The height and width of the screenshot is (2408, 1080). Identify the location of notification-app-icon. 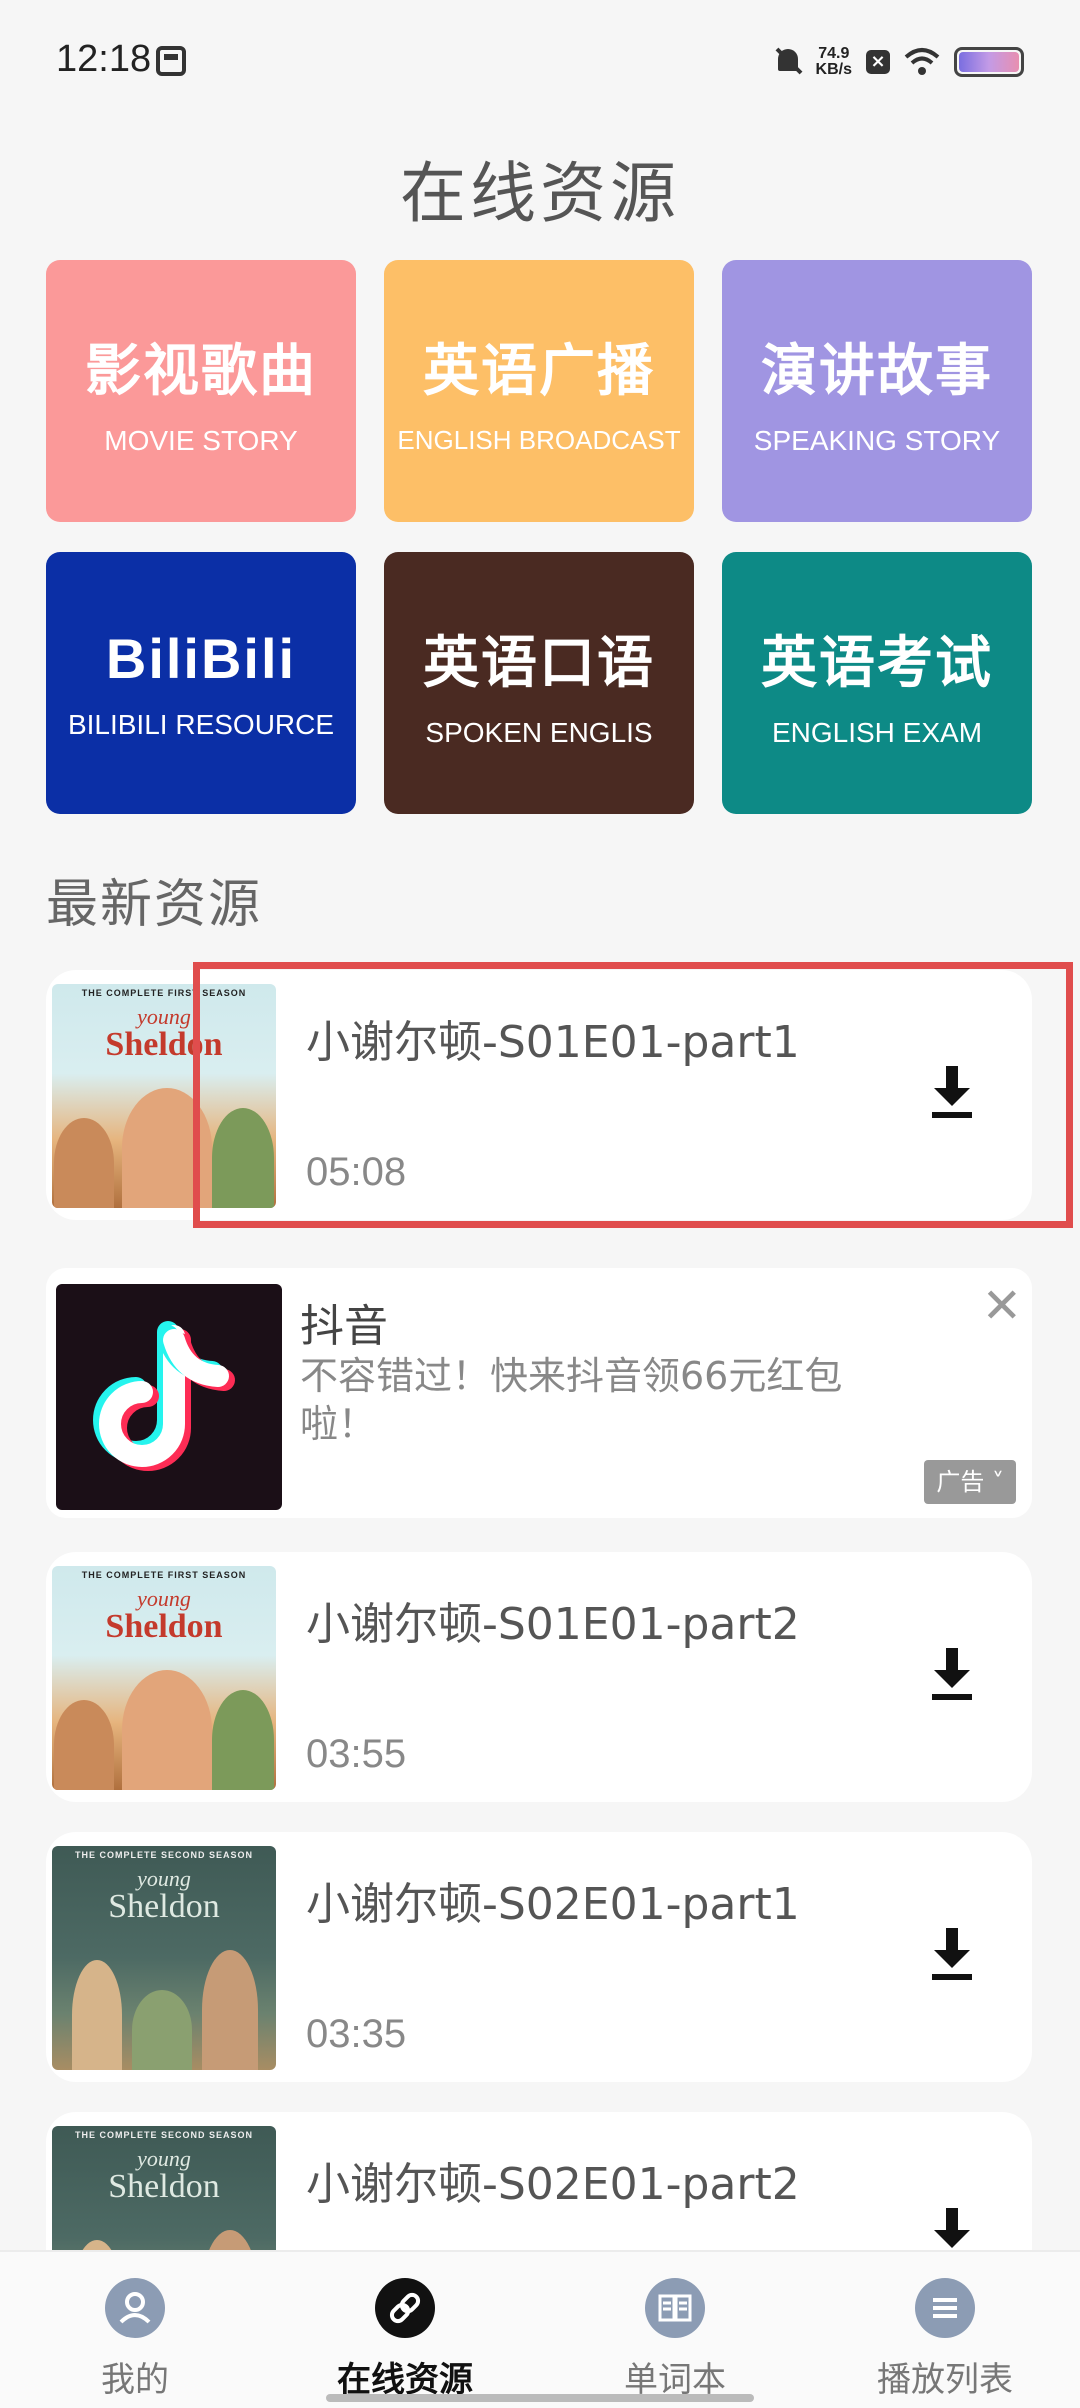
(171, 61).